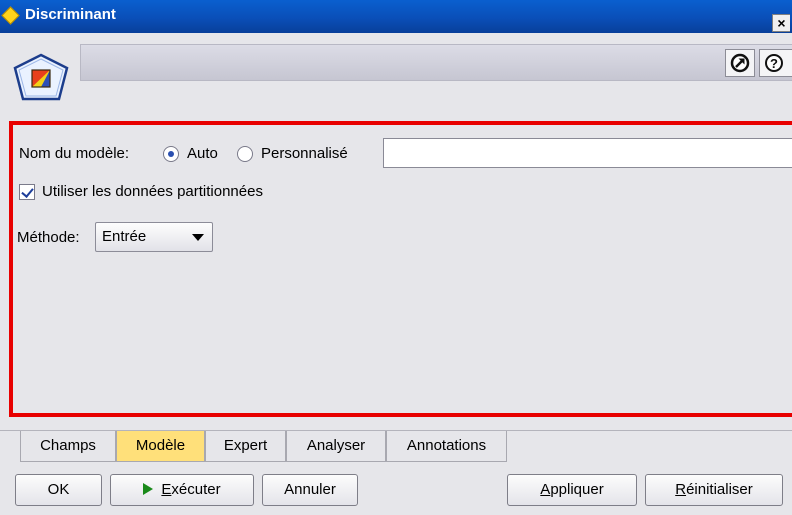  What do you see at coordinates (446, 446) in the screenshot?
I see `tab-annotations: Annotations` at bounding box center [446, 446].